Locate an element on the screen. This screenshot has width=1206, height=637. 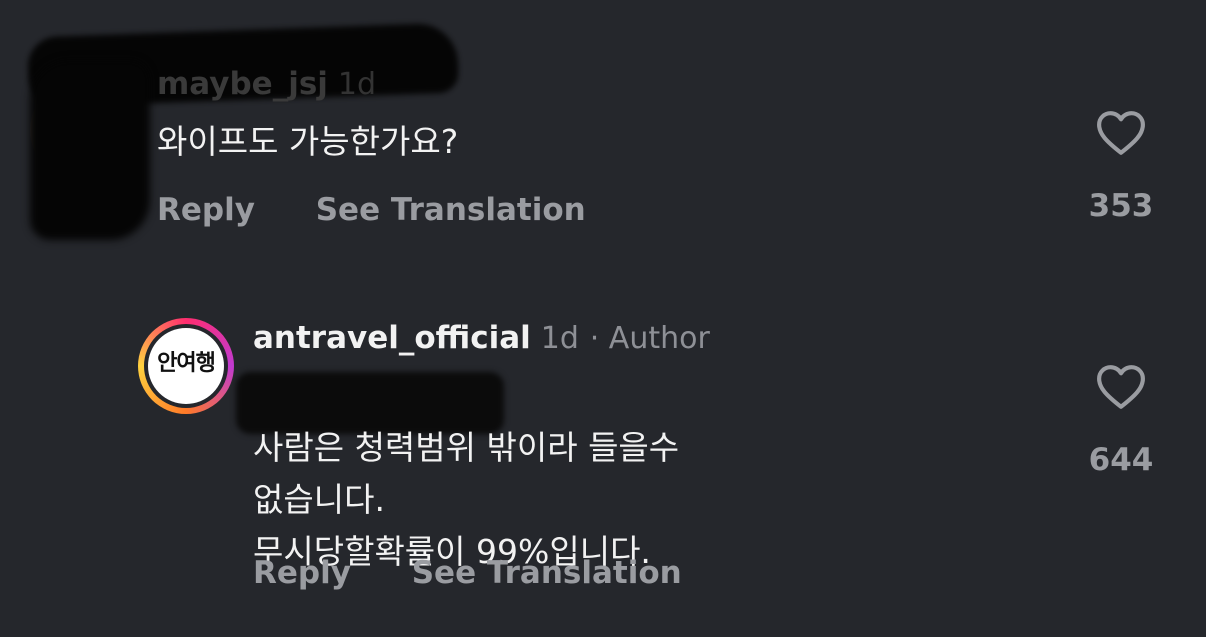
avatar: 안여행 is located at coordinates (186, 366).